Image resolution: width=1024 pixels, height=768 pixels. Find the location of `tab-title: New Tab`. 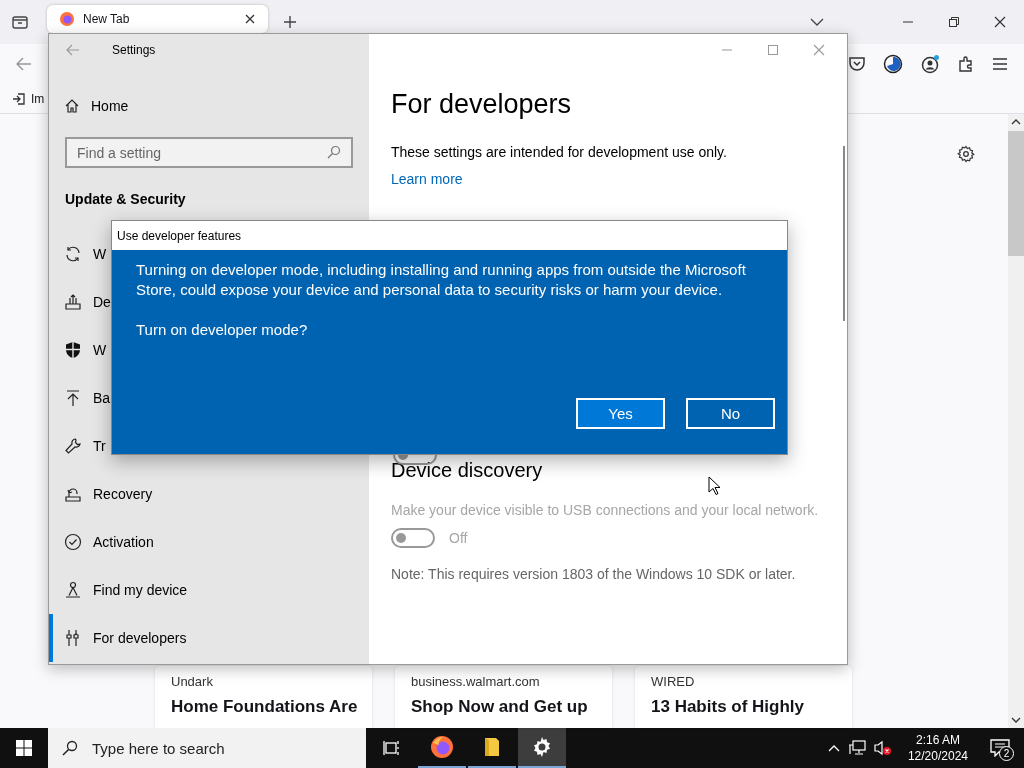

tab-title: New Tab is located at coordinates (107, 19).